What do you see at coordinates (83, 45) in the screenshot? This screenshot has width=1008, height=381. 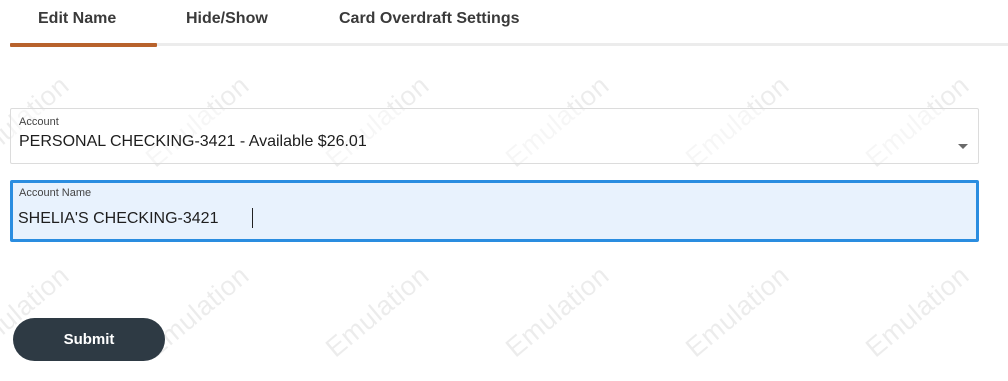 I see `active-tab-indicator` at bounding box center [83, 45].